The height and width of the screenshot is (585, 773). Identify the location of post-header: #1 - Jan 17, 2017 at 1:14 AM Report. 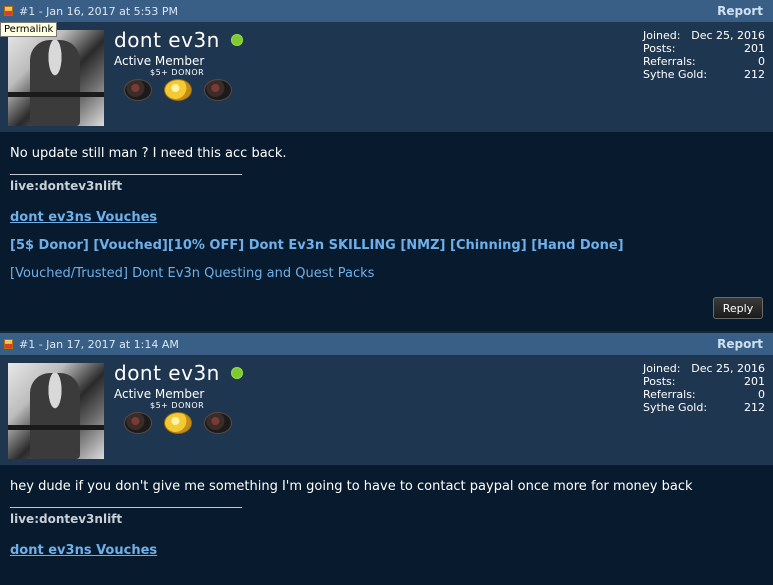
(386, 344).